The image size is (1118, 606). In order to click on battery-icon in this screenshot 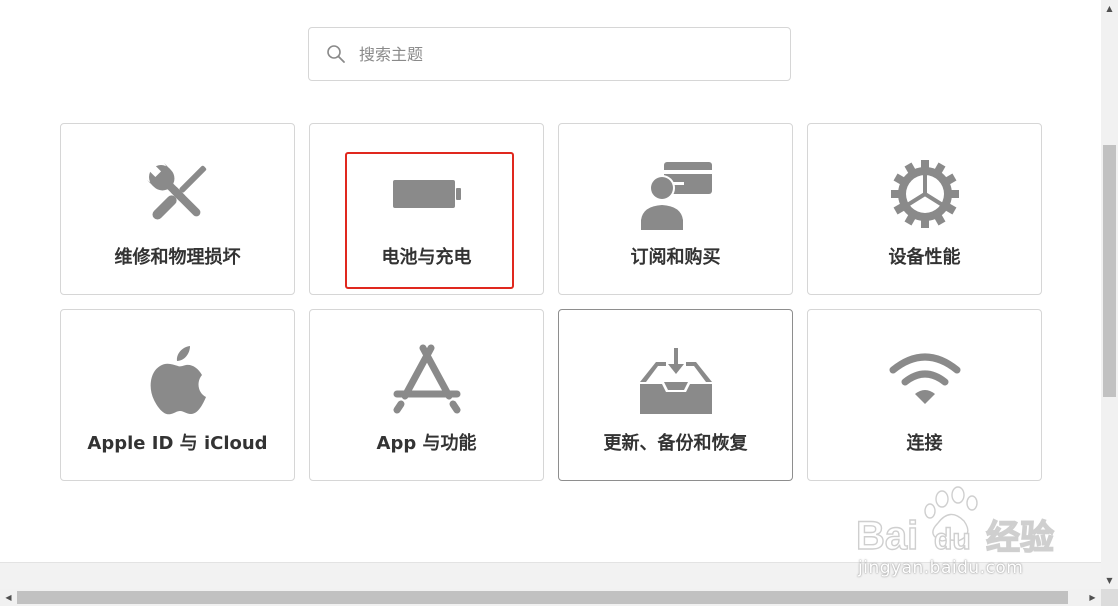, I will do `click(426, 194)`.